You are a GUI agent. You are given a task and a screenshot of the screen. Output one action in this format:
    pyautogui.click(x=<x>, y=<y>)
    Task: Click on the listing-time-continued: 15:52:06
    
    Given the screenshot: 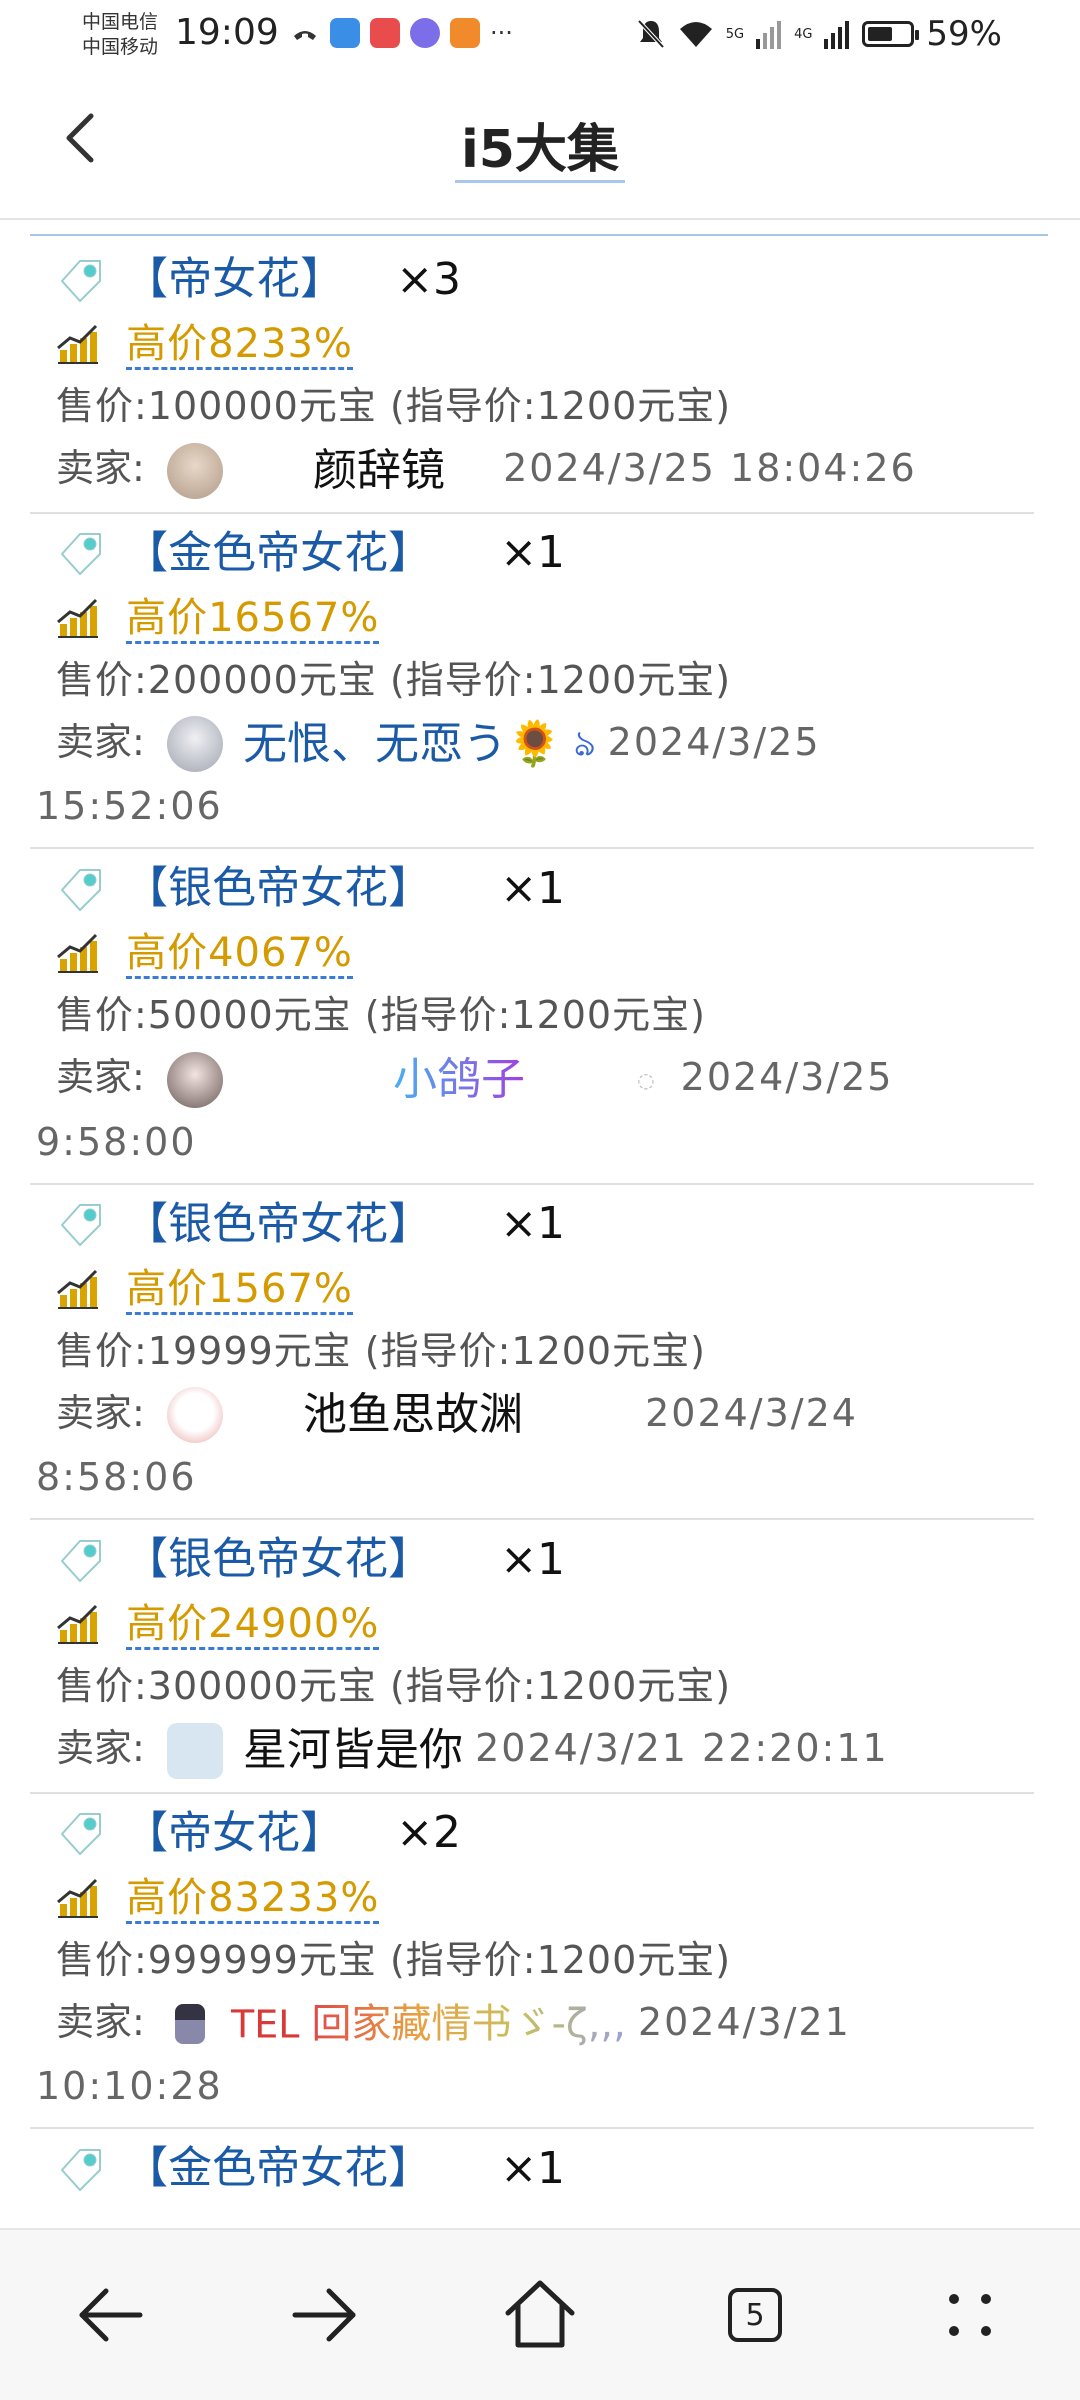 What is the action you would take?
    pyautogui.click(x=129, y=806)
    